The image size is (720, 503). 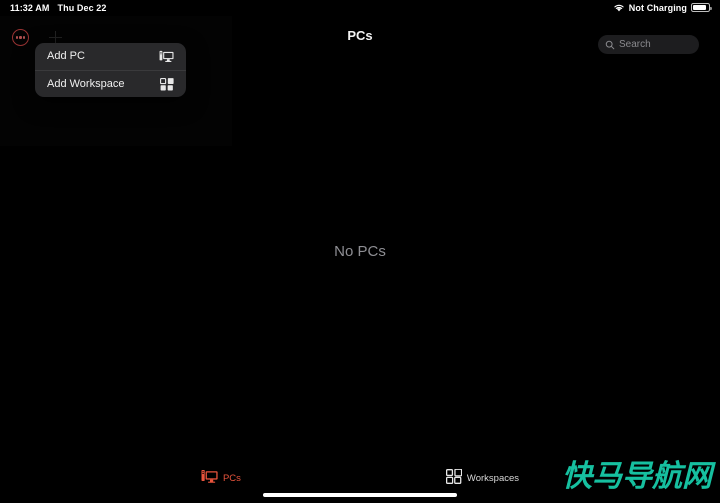 What do you see at coordinates (360, 495) in the screenshot?
I see `home-indicator` at bounding box center [360, 495].